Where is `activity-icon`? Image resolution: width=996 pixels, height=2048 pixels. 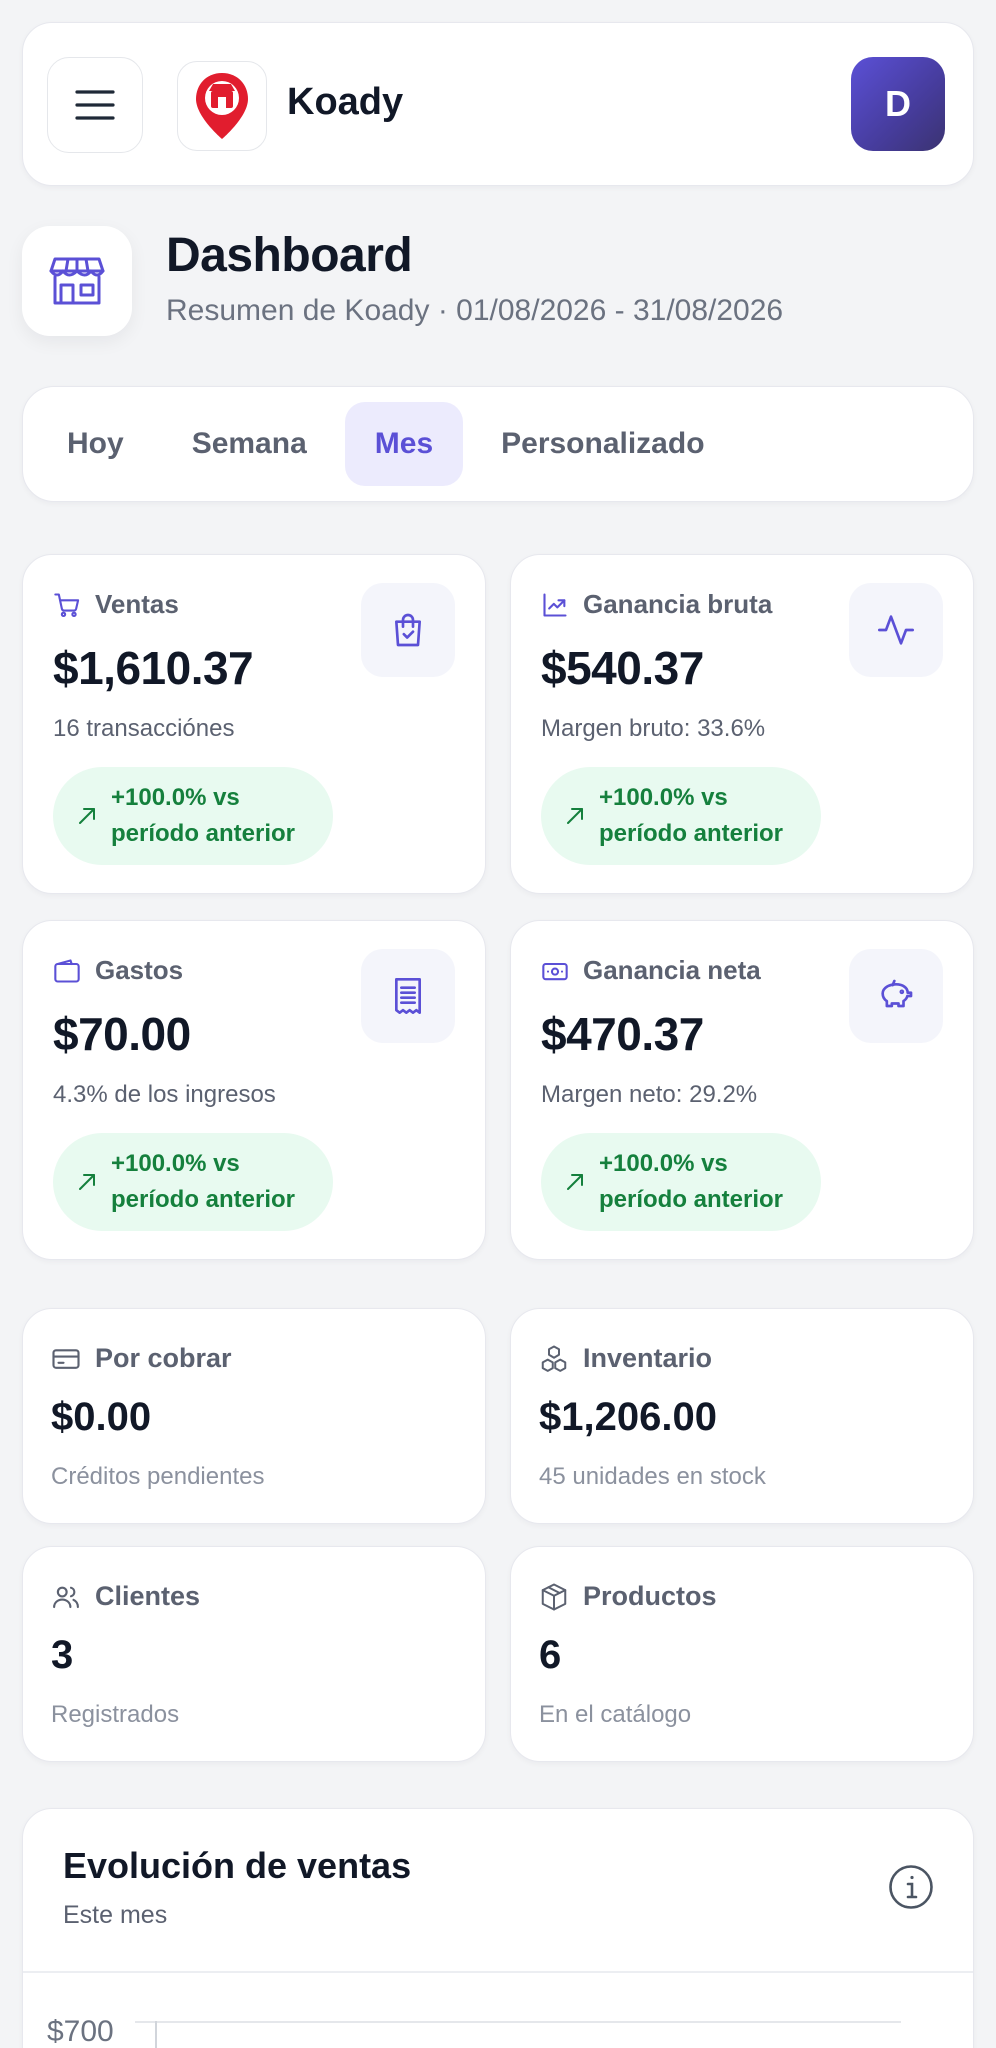
activity-icon is located at coordinates (896, 630).